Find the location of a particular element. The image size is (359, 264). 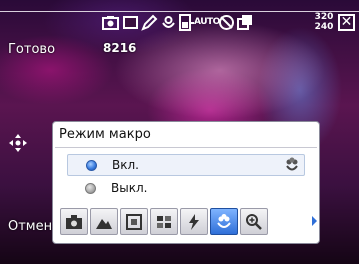

top-divider is located at coordinates (179, 6).